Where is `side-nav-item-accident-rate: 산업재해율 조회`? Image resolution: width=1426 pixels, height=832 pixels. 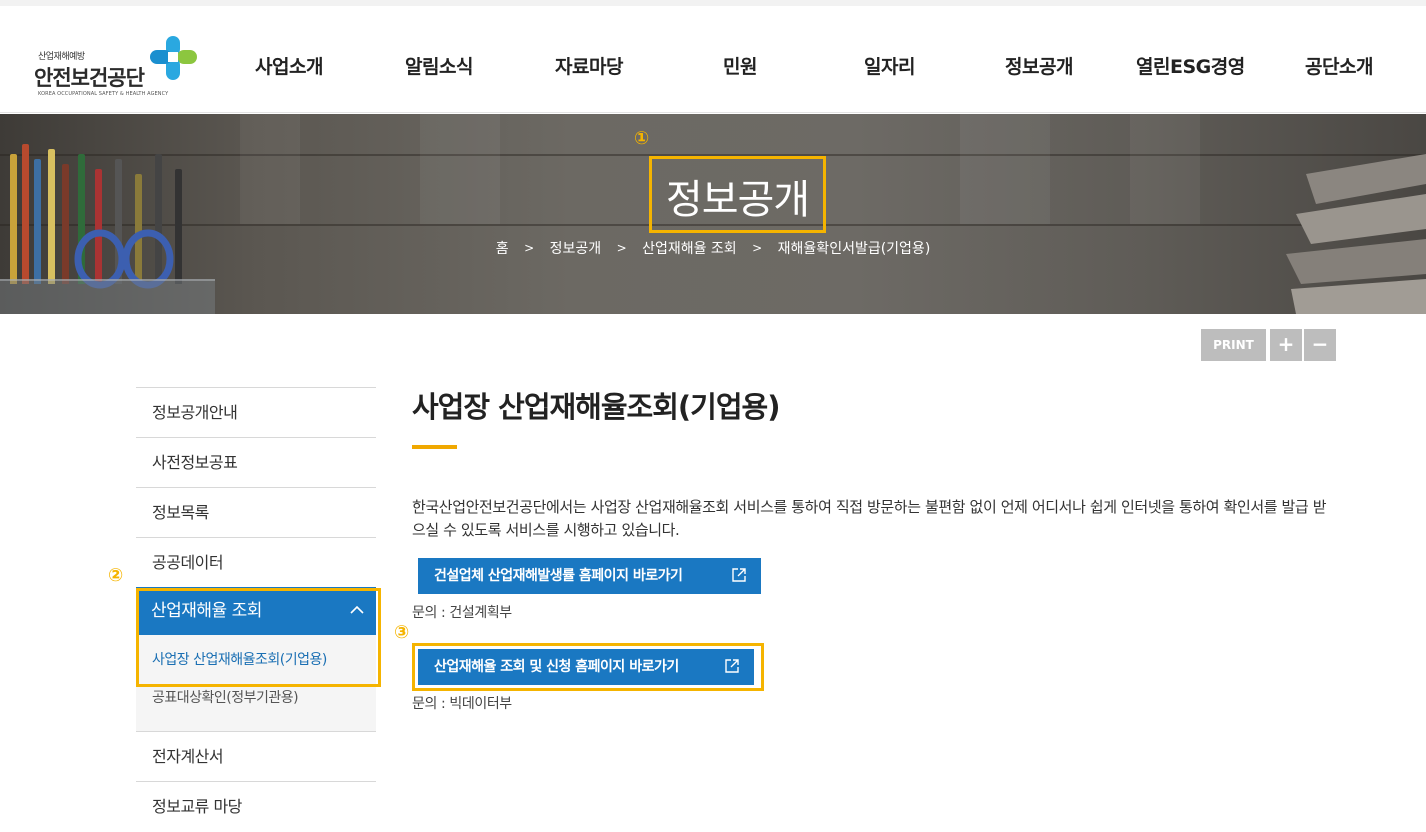
side-nav-item-accident-rate: 산업재해율 조회 is located at coordinates (256, 611).